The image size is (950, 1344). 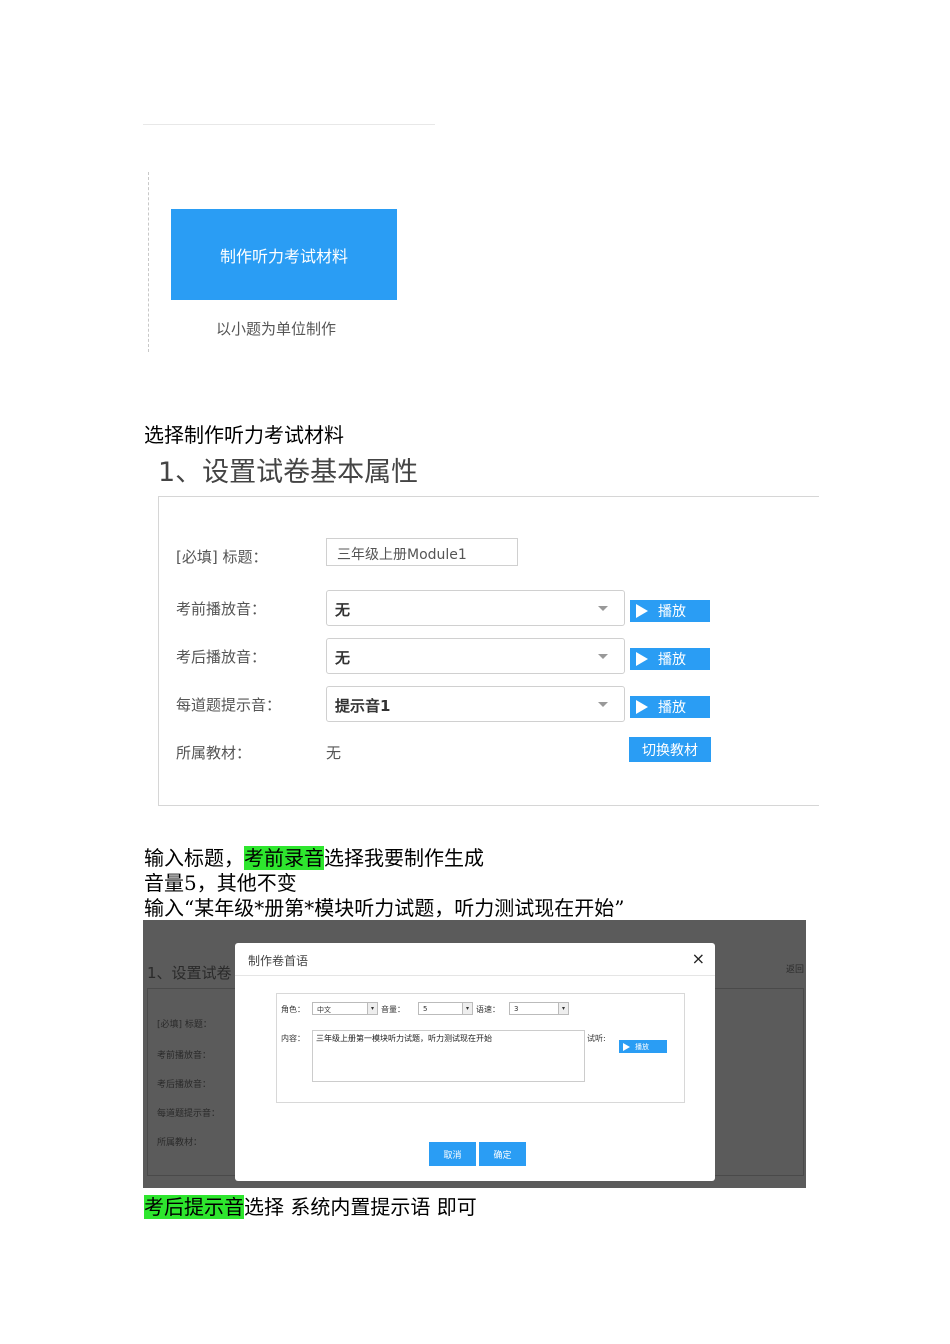 I want to click on bg-label: [必填] 标题：, so click(x=184, y=1025).